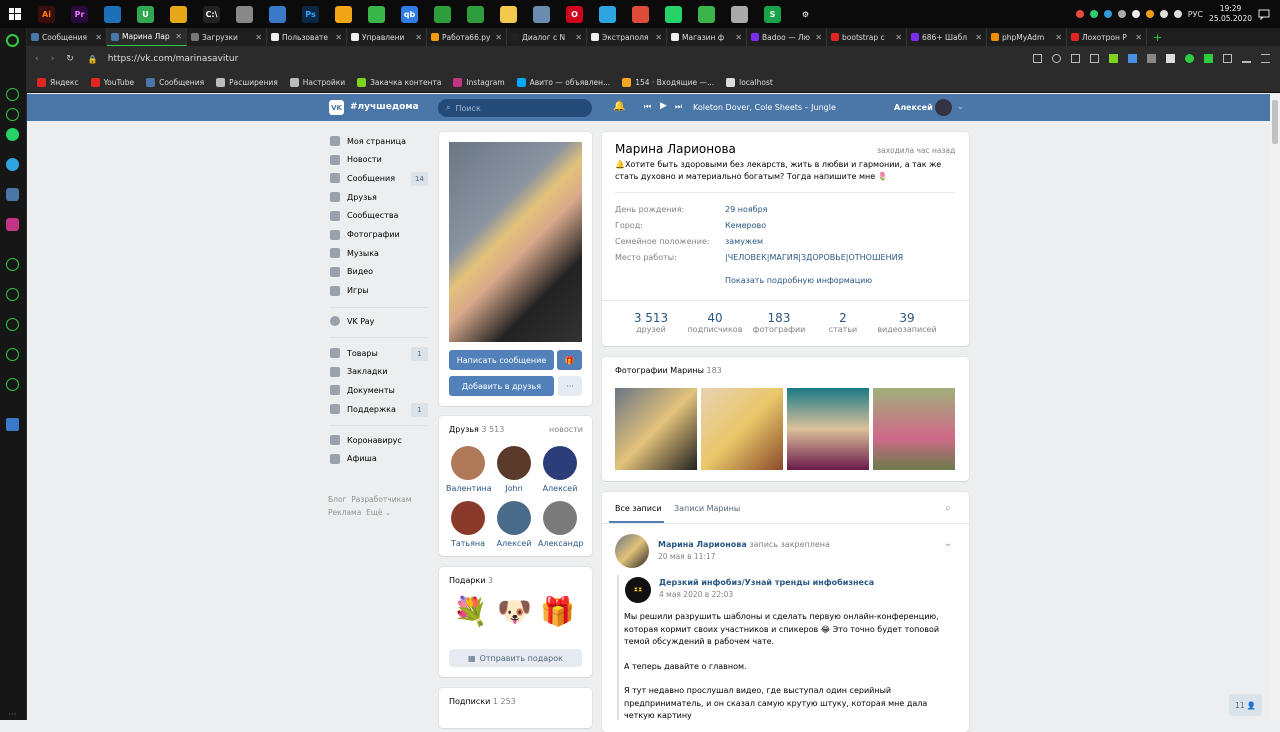 The height and width of the screenshot is (732, 1280). I want to click on add-friend-button: Добавить в друзья, so click(501, 386).